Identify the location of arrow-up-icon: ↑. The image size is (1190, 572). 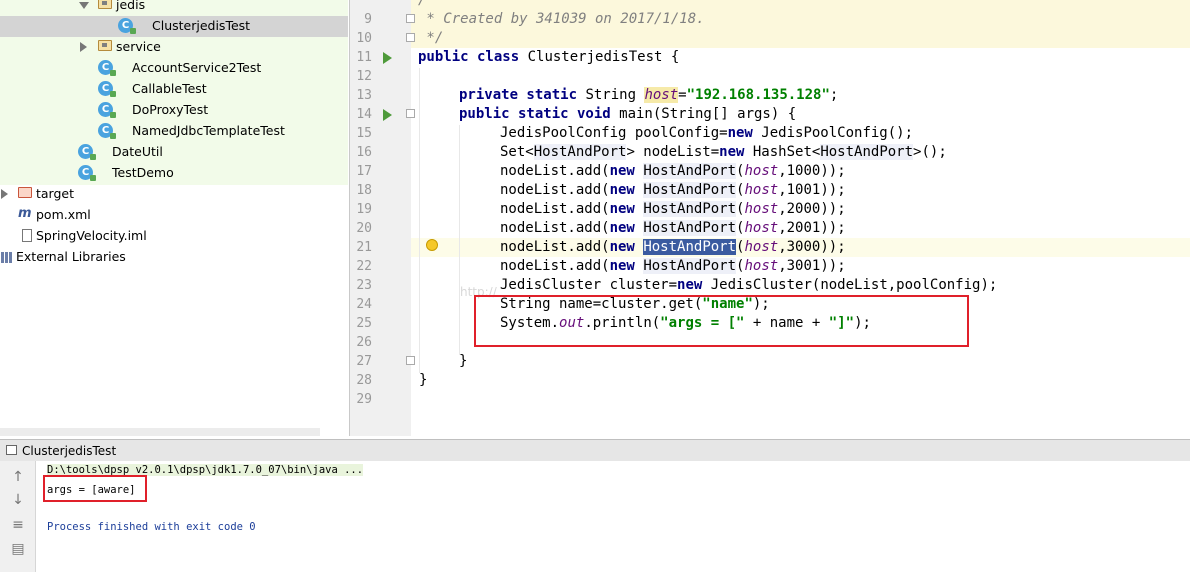
(18, 477).